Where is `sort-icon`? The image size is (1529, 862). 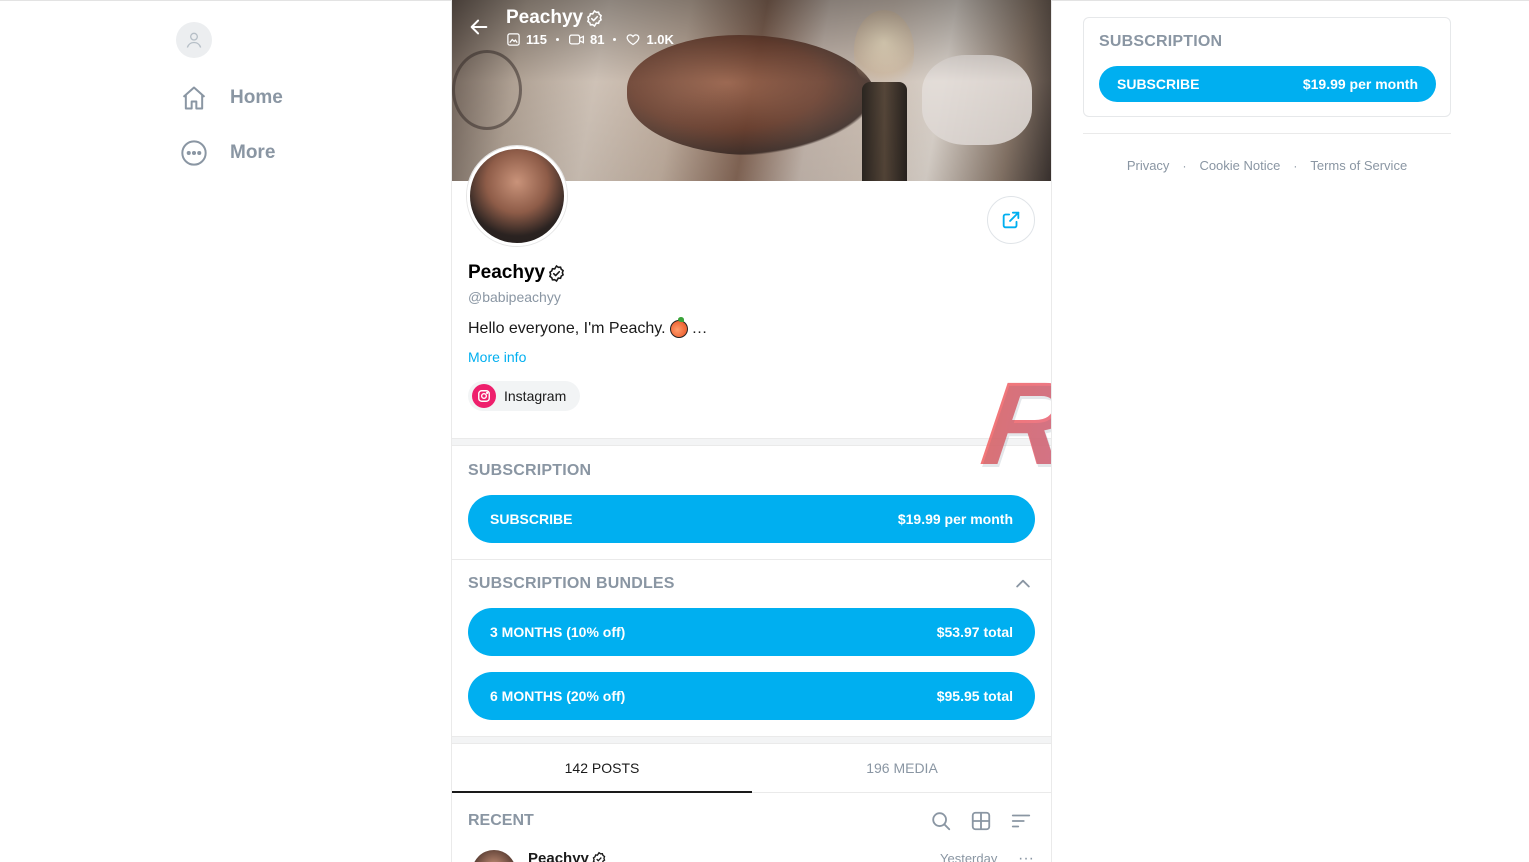 sort-icon is located at coordinates (1021, 821).